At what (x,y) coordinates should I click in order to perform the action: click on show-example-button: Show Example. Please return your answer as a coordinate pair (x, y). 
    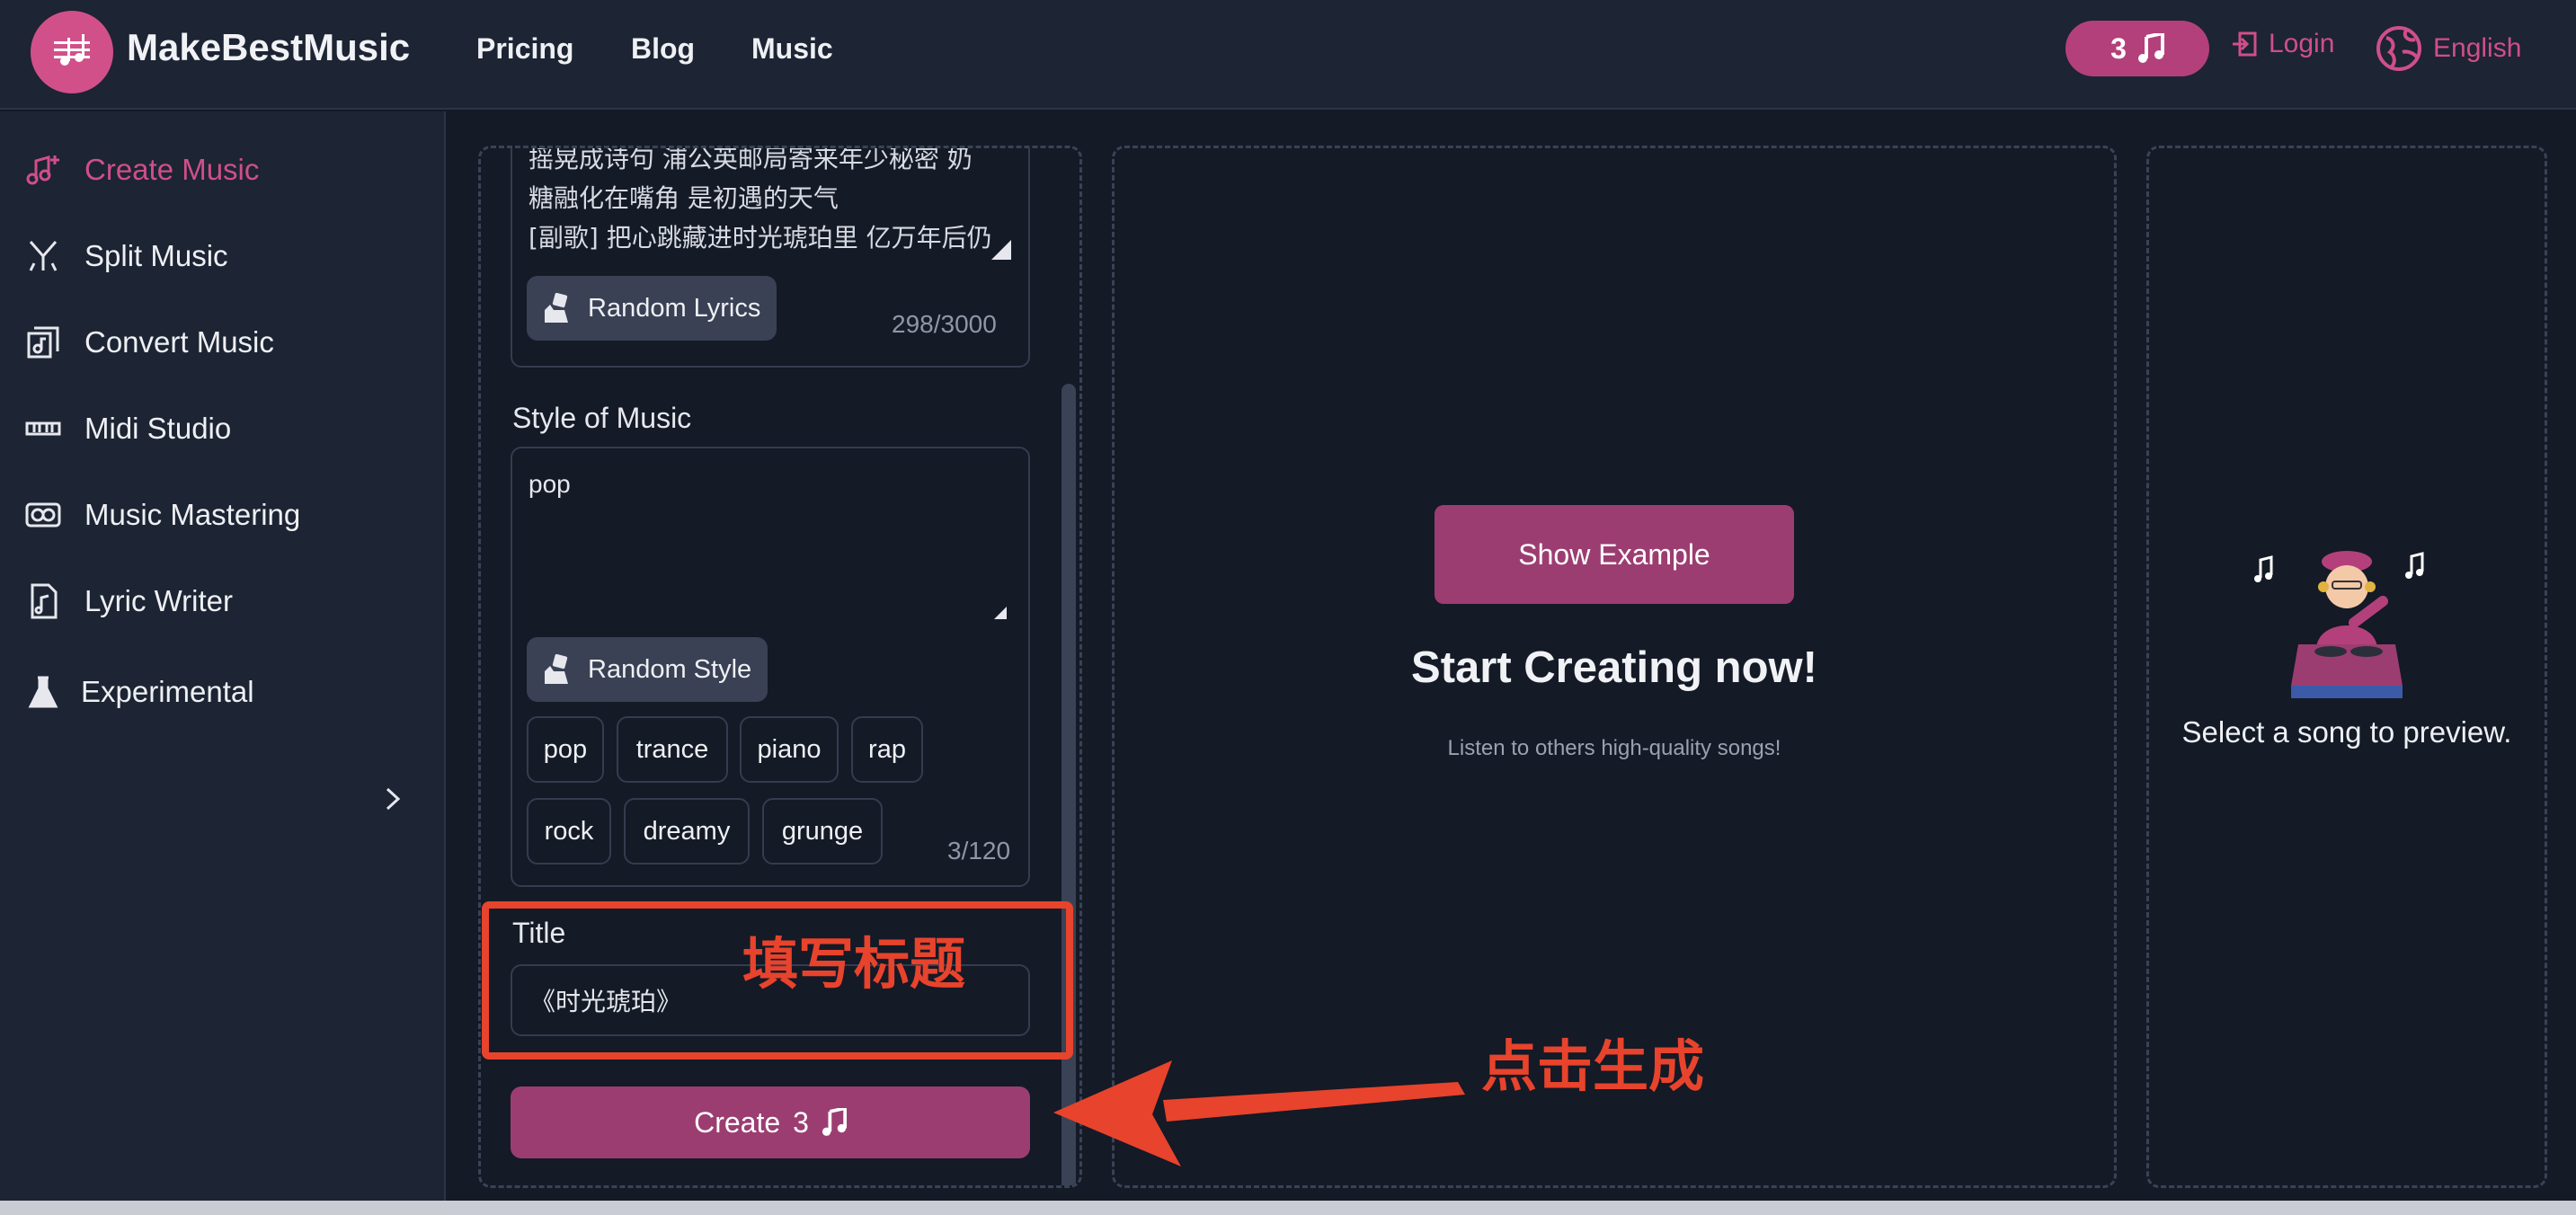
    Looking at the image, I should click on (1614, 554).